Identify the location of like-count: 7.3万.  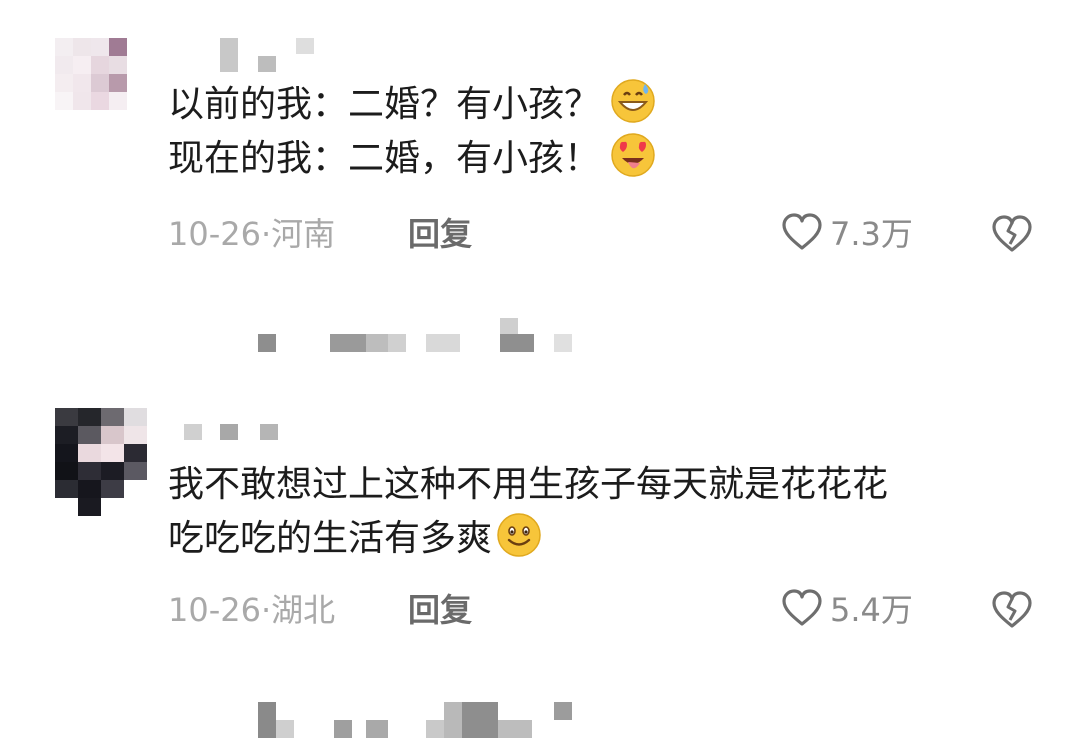
(871, 234).